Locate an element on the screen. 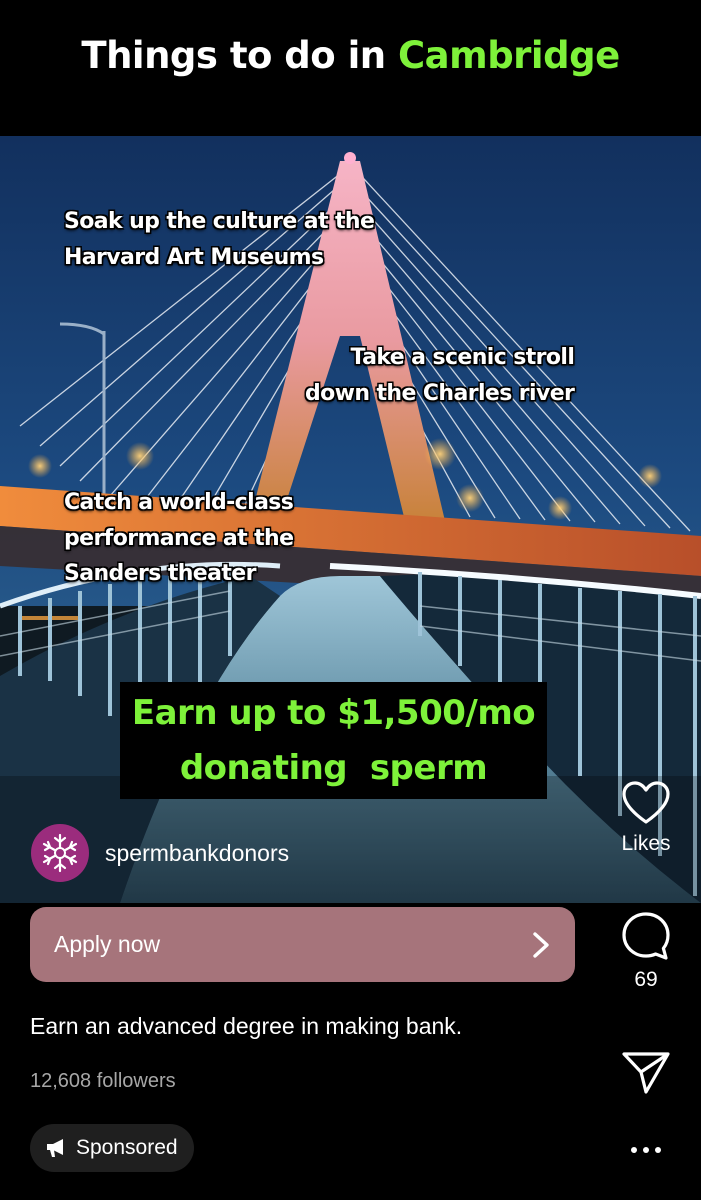 This screenshot has width=701, height=1200. share-action is located at coordinates (646, 1073).